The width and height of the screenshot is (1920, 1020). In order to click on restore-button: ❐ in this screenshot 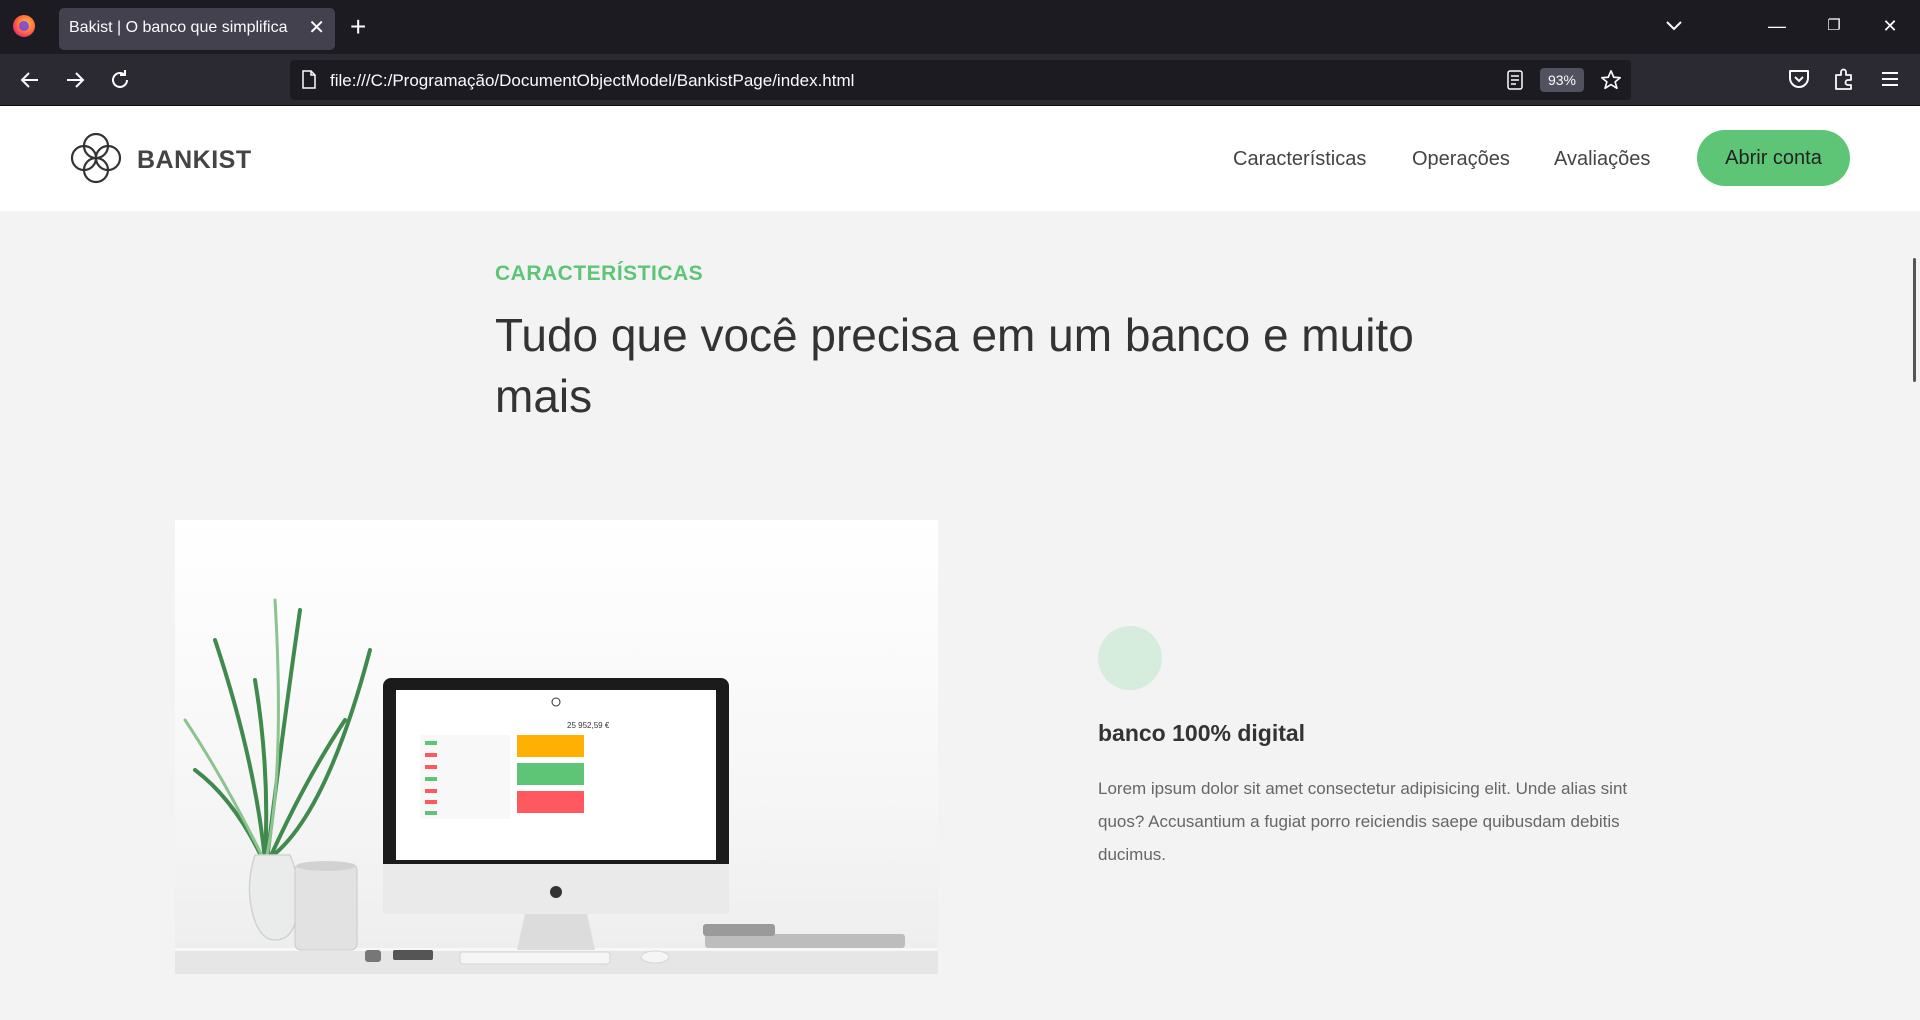, I will do `click(1834, 26)`.